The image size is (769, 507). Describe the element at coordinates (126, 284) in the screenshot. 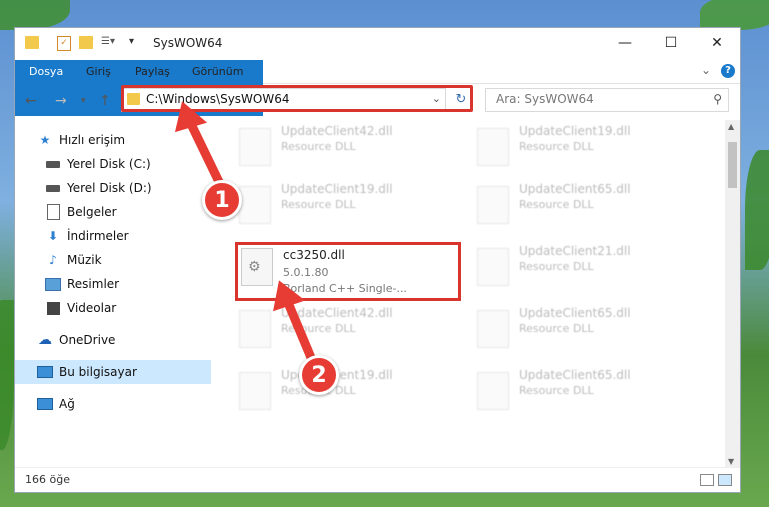

I see `sidebar-item-pictures: Resimler 📌` at that location.